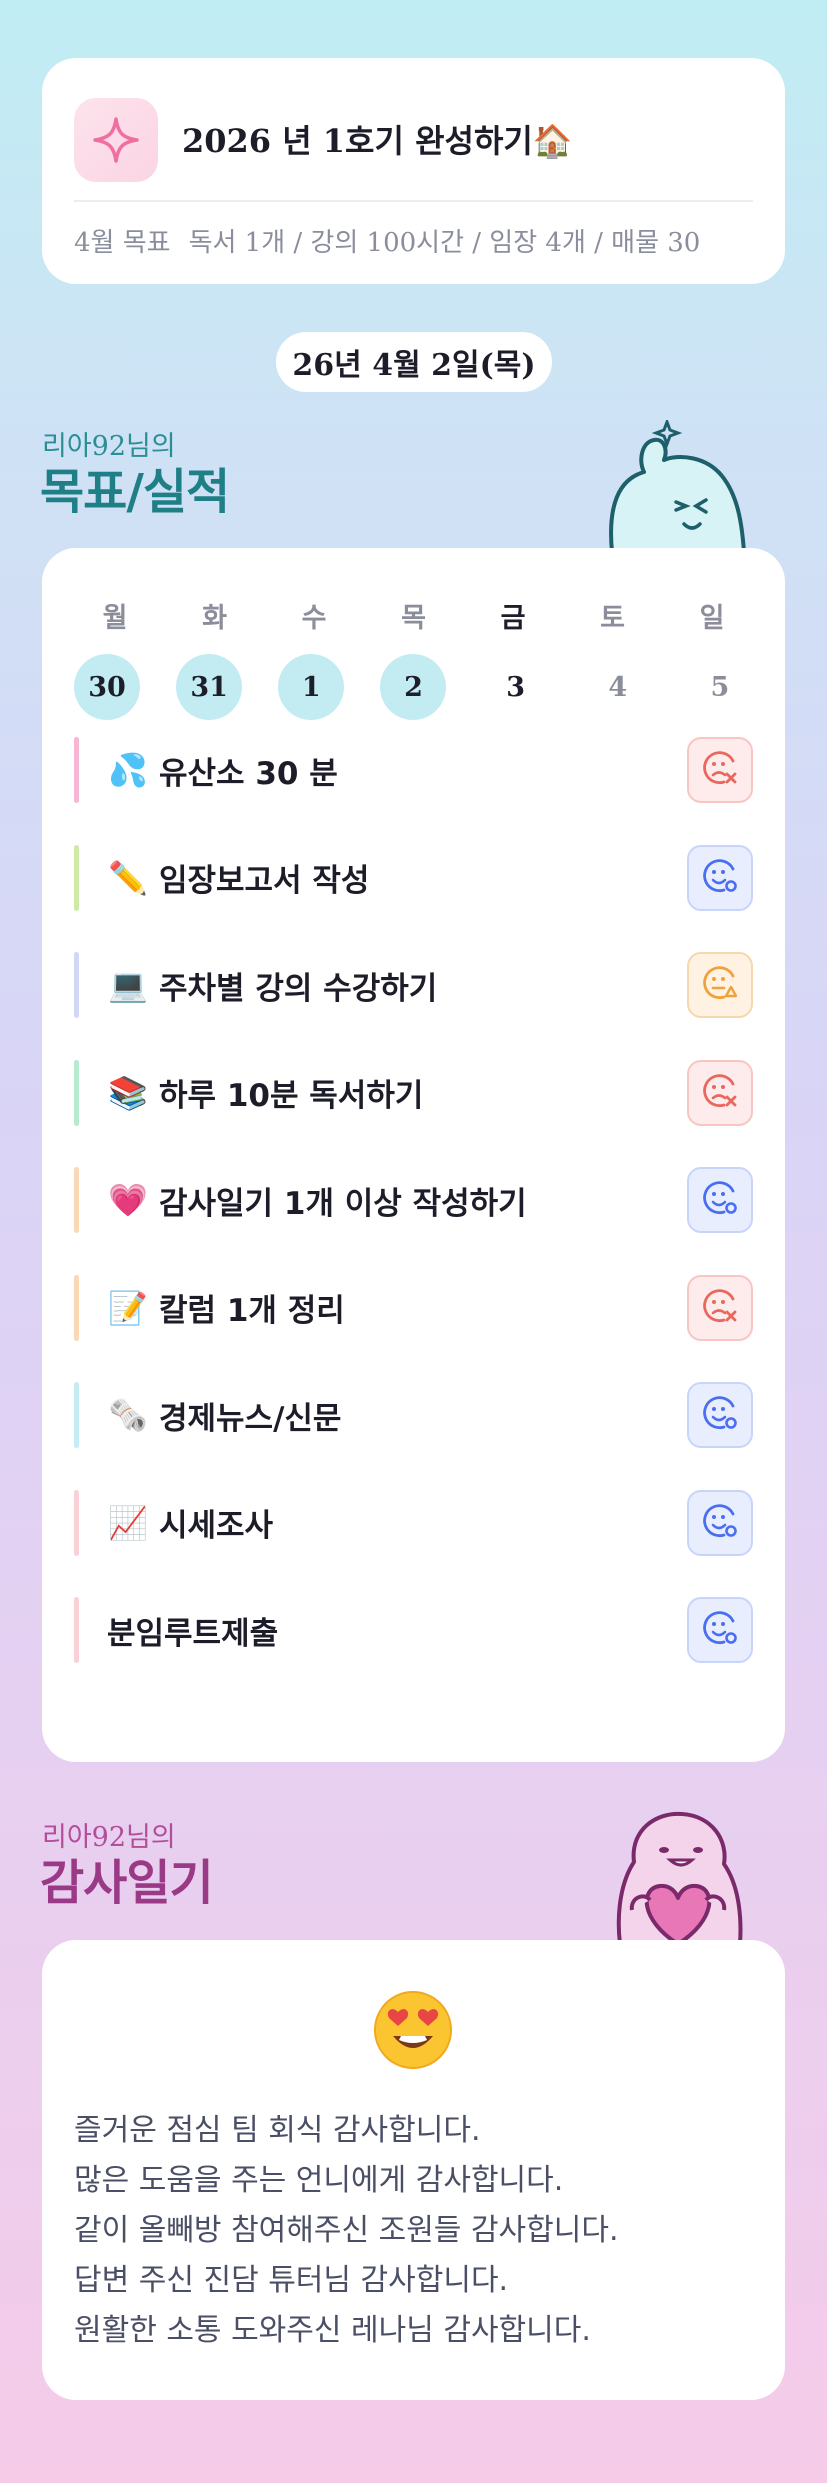  What do you see at coordinates (413, 1523) in the screenshot?
I see `task-row: 📈 시세조사` at bounding box center [413, 1523].